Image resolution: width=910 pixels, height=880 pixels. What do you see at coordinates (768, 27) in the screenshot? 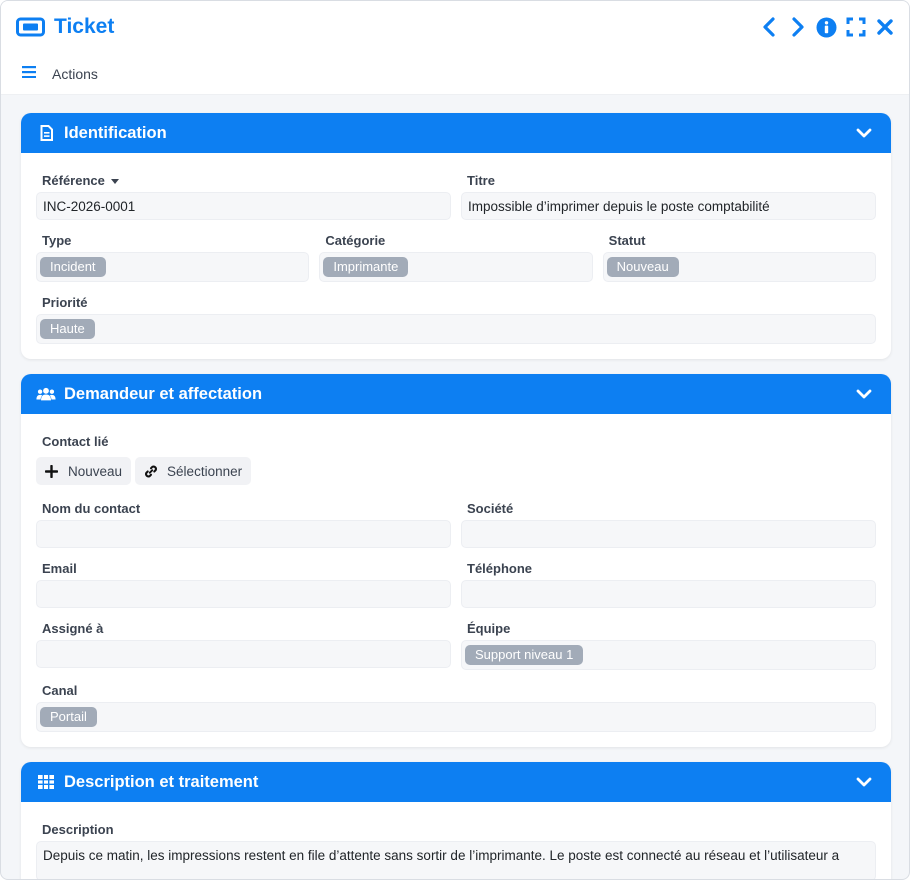
I see `chevron-left-icon` at bounding box center [768, 27].